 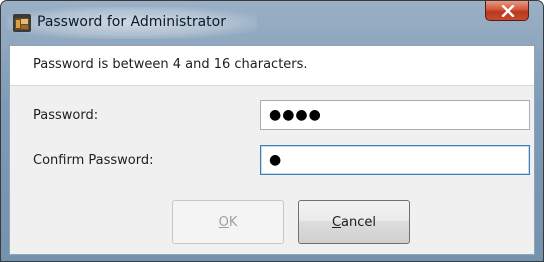 I want to click on window-title: Password for Administrator, so click(x=131, y=22).